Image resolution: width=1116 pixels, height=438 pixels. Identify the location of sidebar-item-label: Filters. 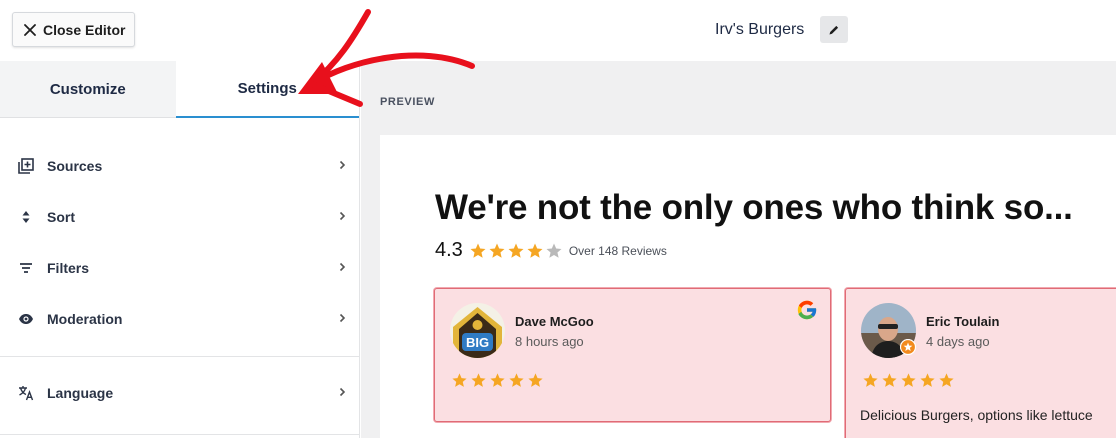
(68, 267).